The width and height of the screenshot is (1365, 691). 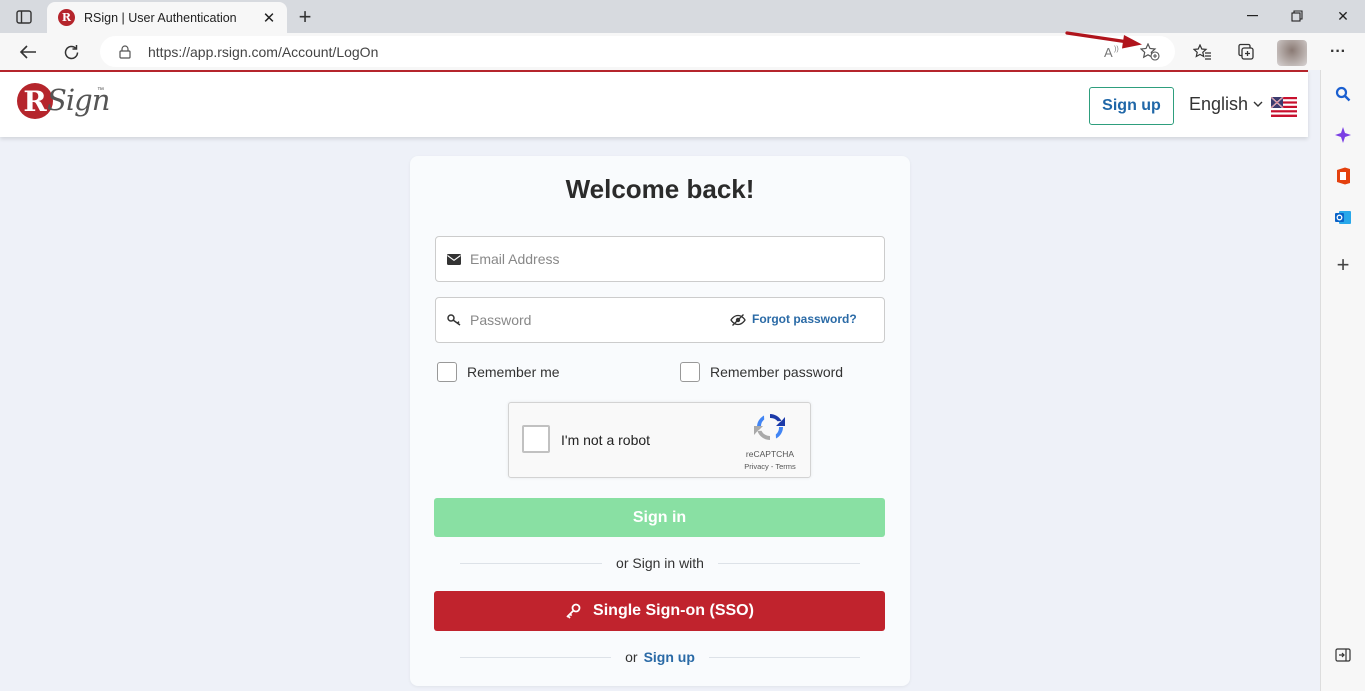 What do you see at coordinates (631, 657) in the screenshot?
I see `or-text: or` at bounding box center [631, 657].